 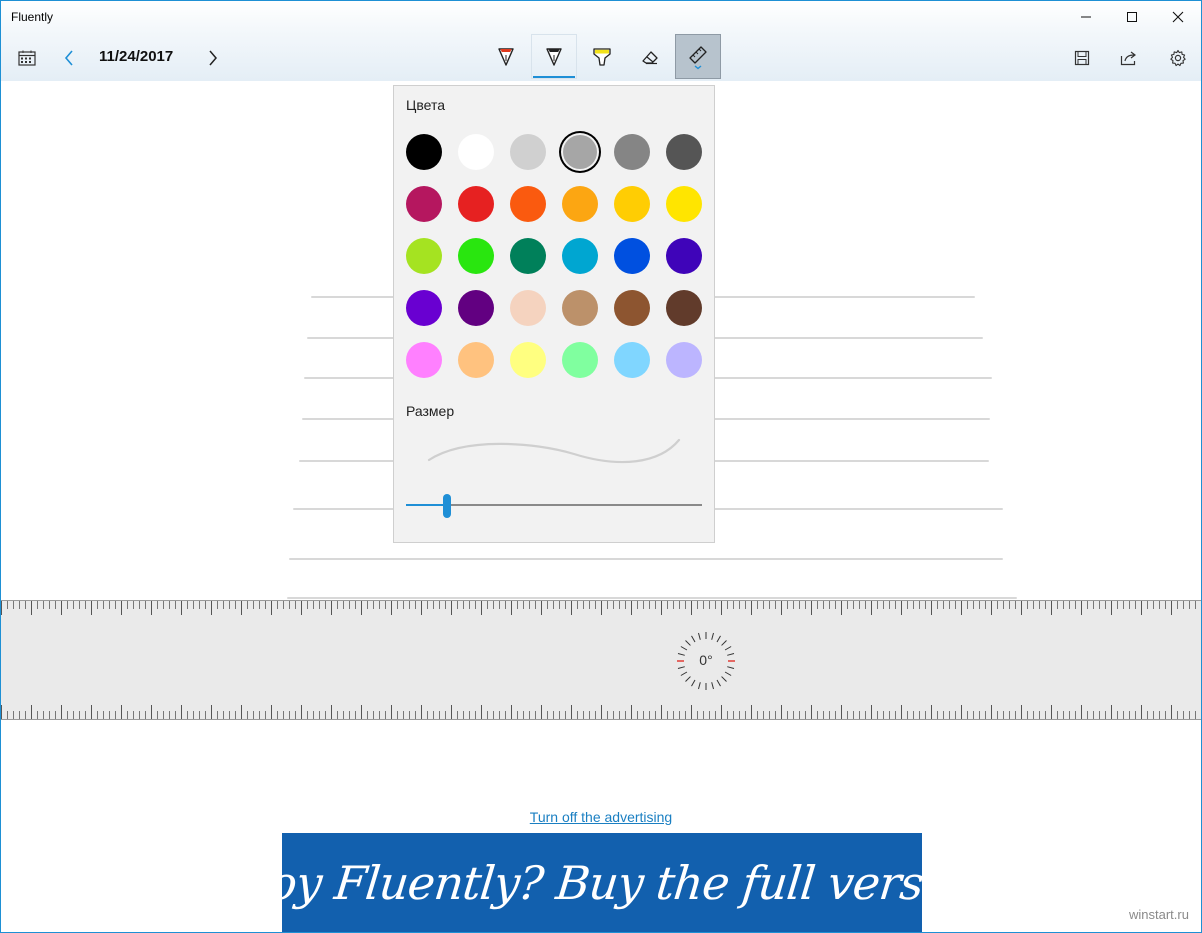 I want to click on size-slider-thumb, so click(x=447, y=506).